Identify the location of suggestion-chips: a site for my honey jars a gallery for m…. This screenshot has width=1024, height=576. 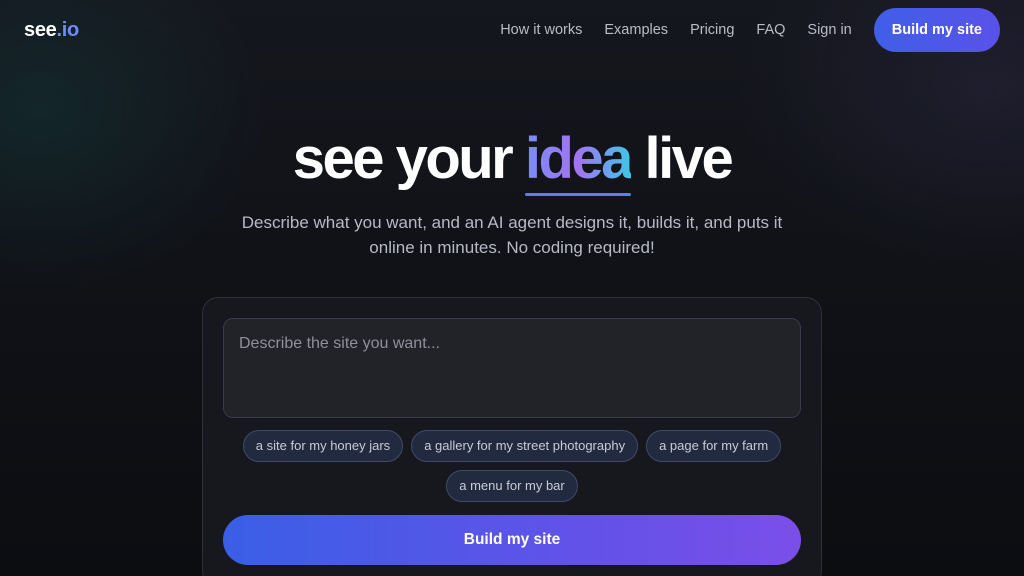
(512, 466).